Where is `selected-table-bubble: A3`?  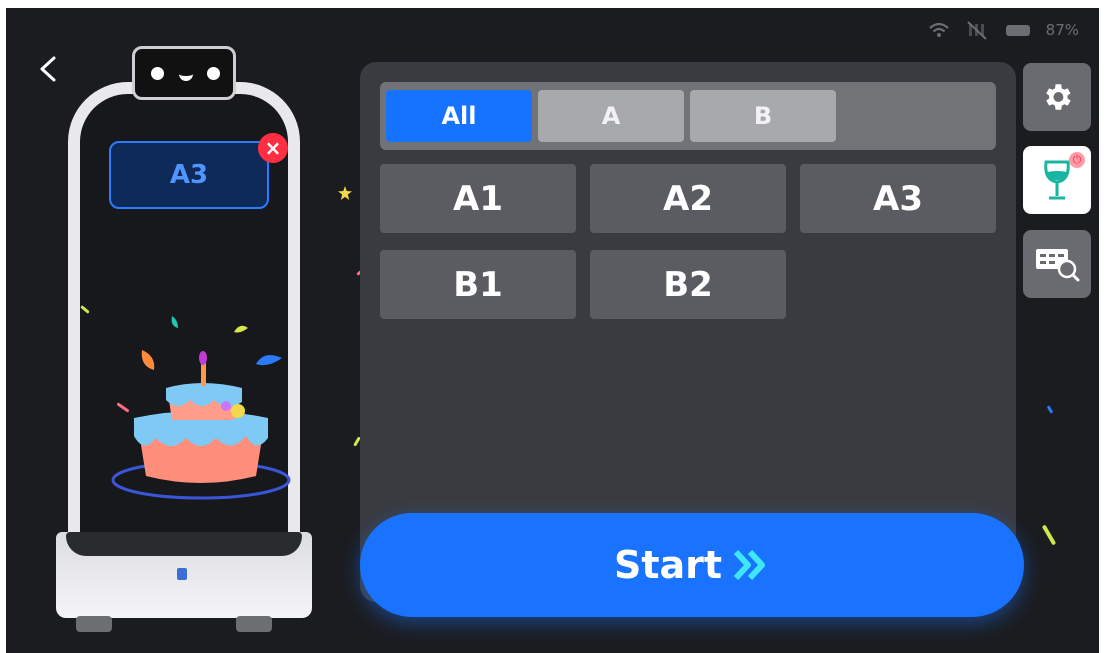 selected-table-bubble: A3 is located at coordinates (189, 175).